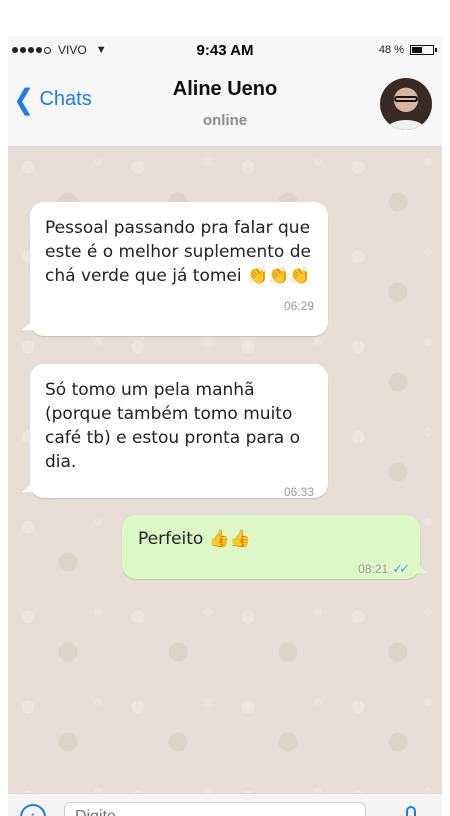 The height and width of the screenshot is (816, 450). Describe the element at coordinates (391, 50) in the screenshot. I see `battery-percent: 48 %` at that location.